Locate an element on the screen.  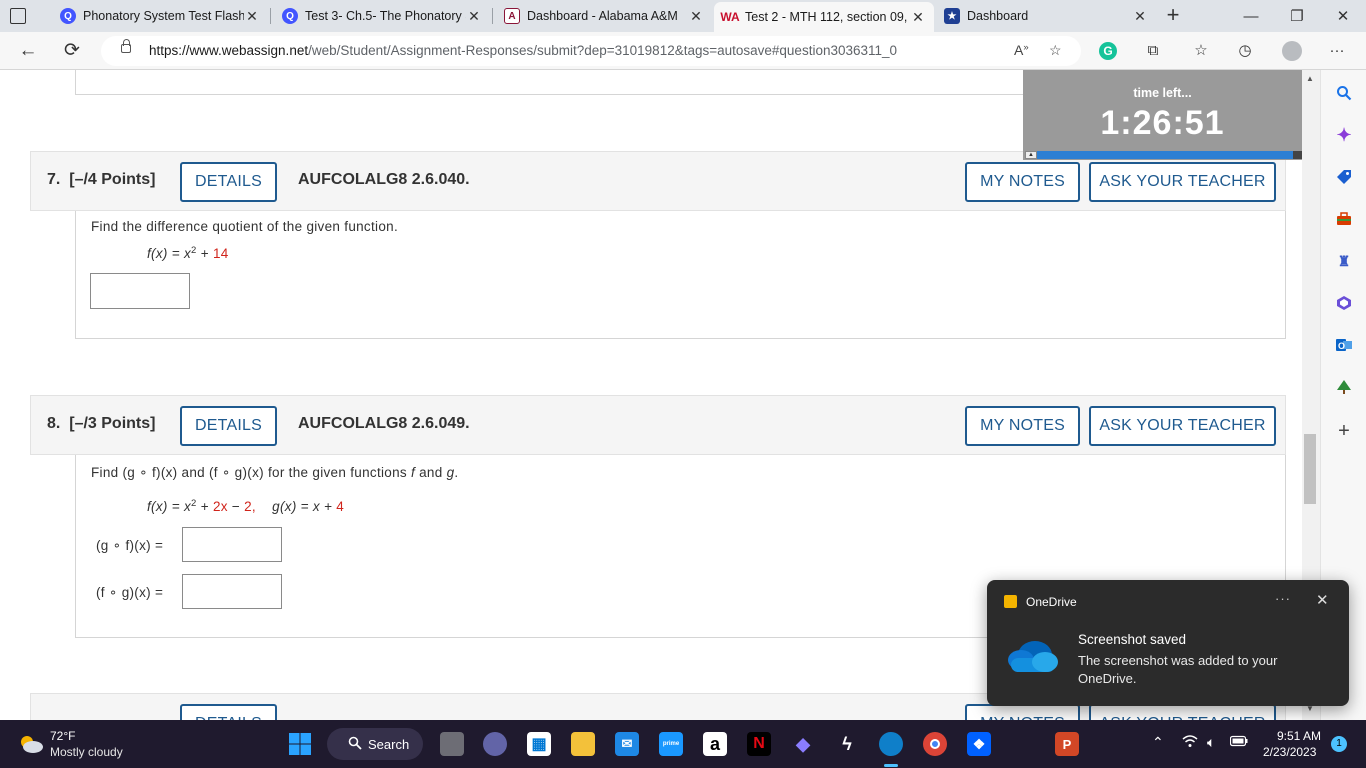
time-progress-bar is located at coordinates (1165, 155).